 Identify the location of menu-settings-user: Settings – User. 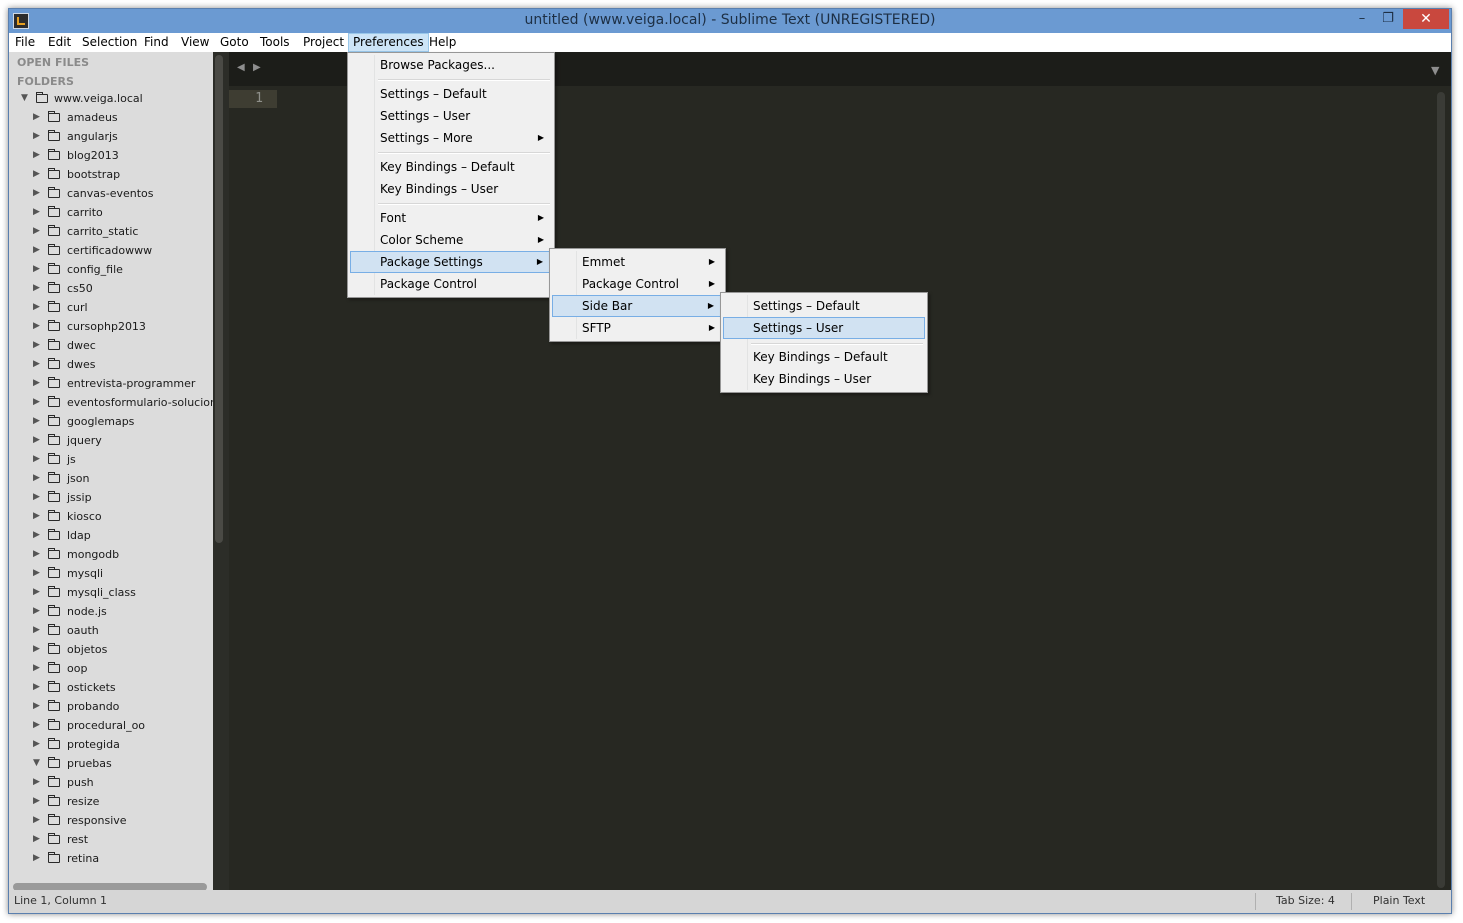
(451, 116).